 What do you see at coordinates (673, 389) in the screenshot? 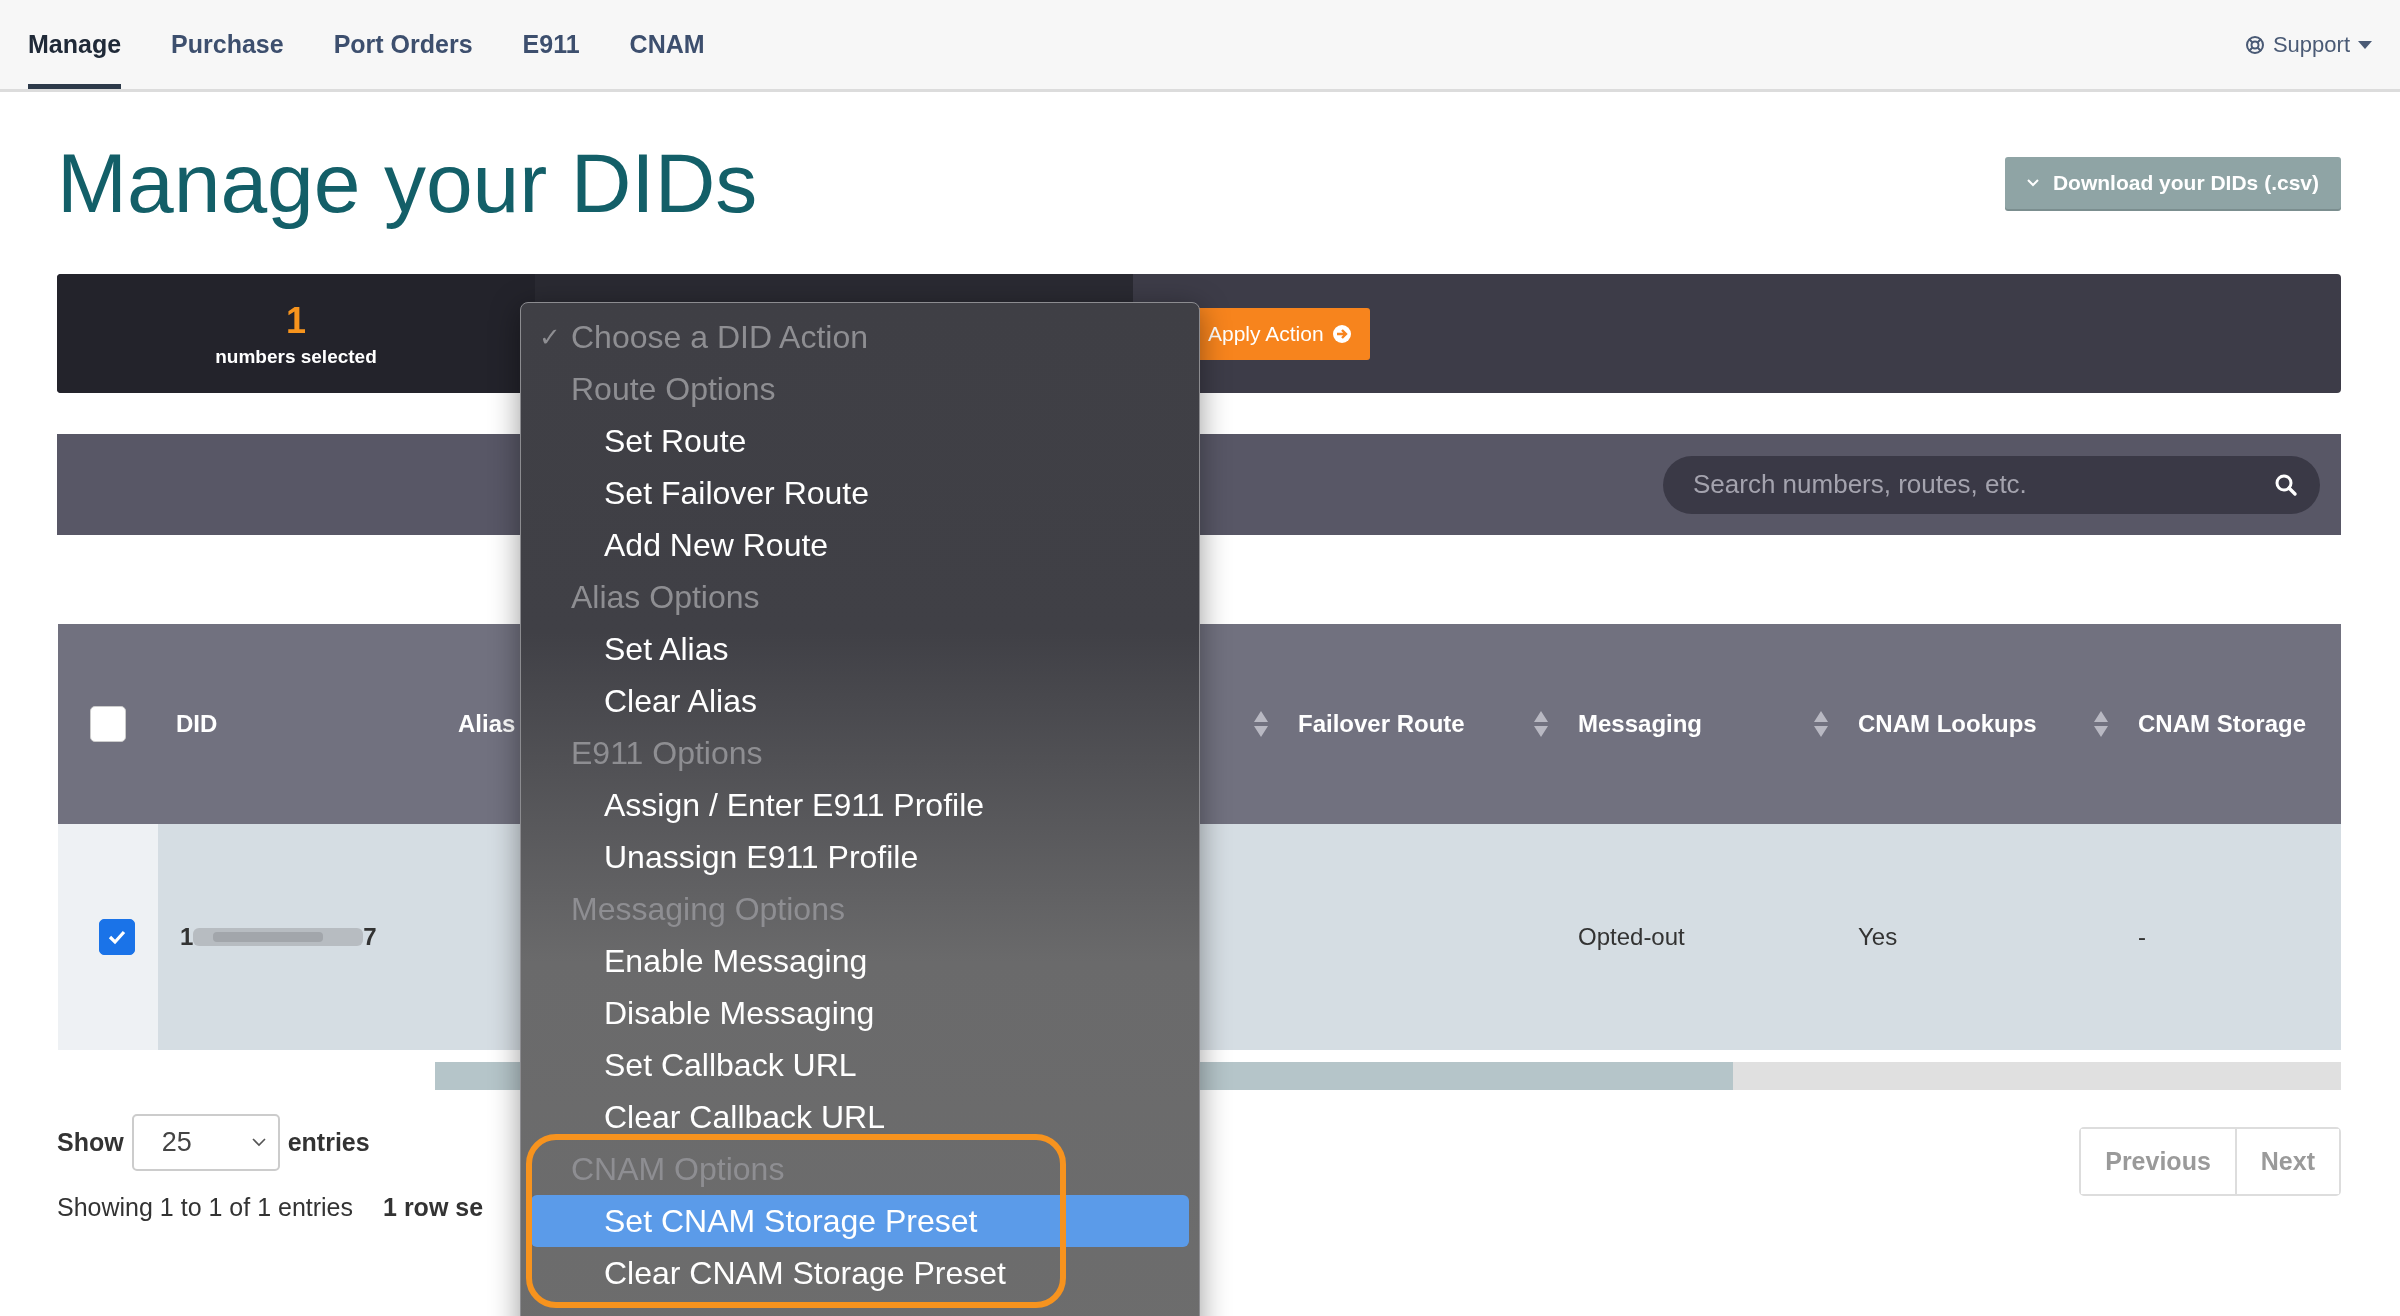
I see `menu-group-label: Route Options` at bounding box center [673, 389].